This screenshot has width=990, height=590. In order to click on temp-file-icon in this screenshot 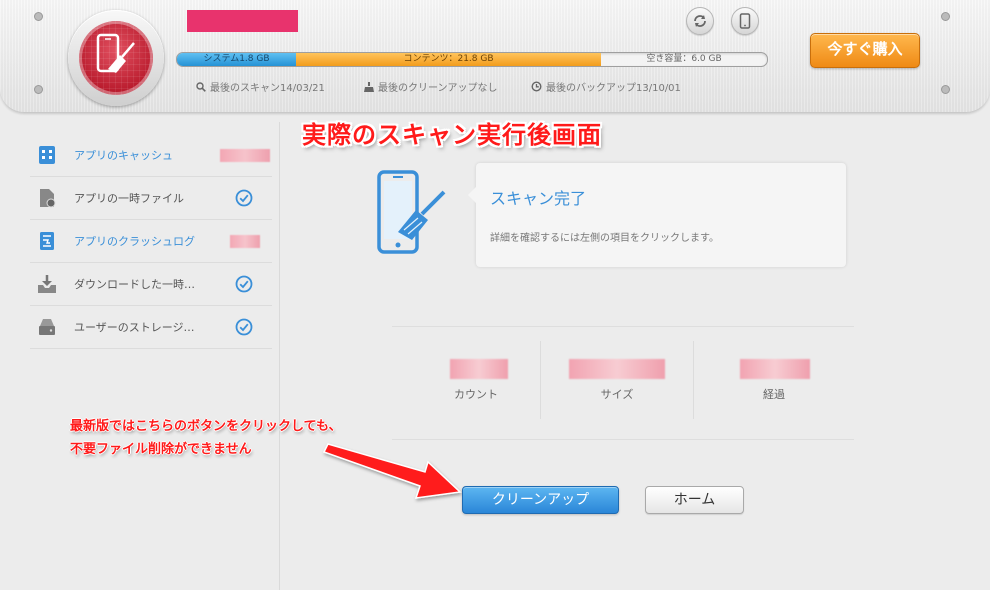, I will do `click(48, 198)`.